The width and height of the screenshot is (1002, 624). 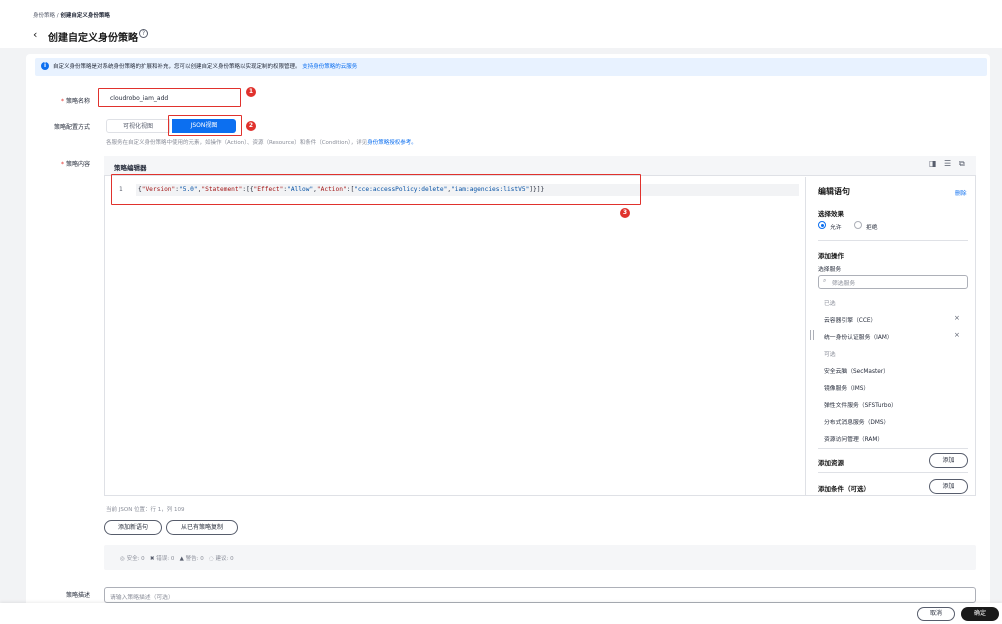 What do you see at coordinates (540, 557) in the screenshot?
I see `validation-stats` at bounding box center [540, 557].